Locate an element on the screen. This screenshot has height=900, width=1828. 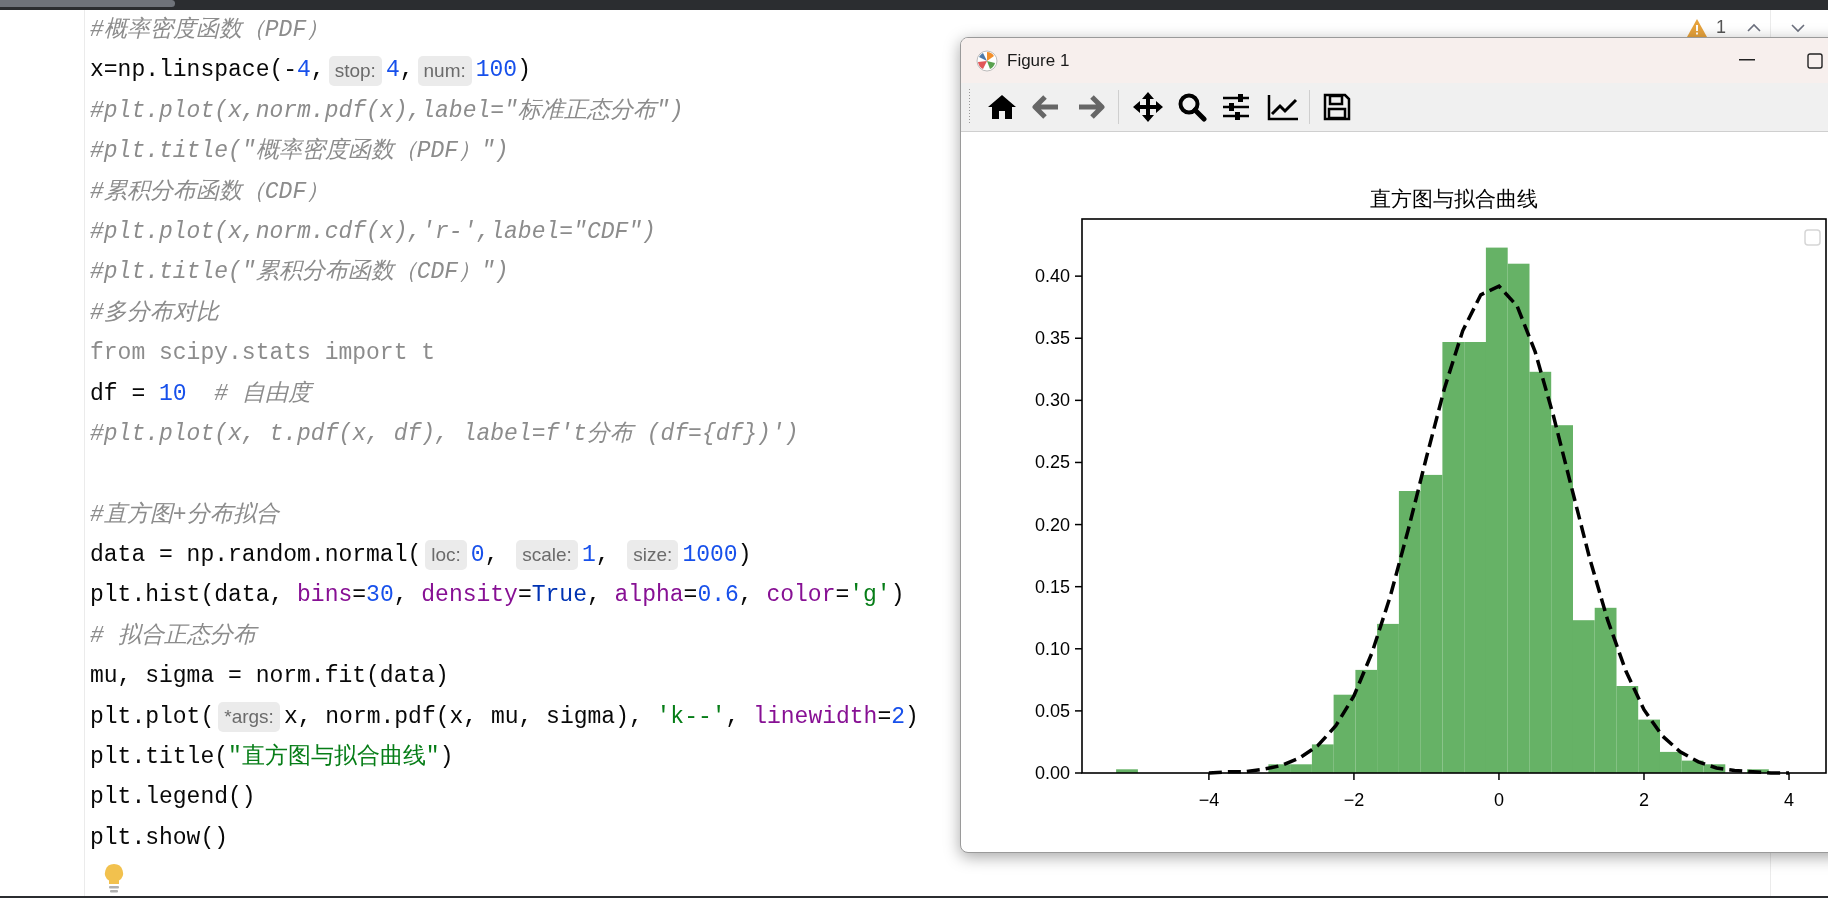
tick-label: 0.10 is located at coordinates (1052, 648).